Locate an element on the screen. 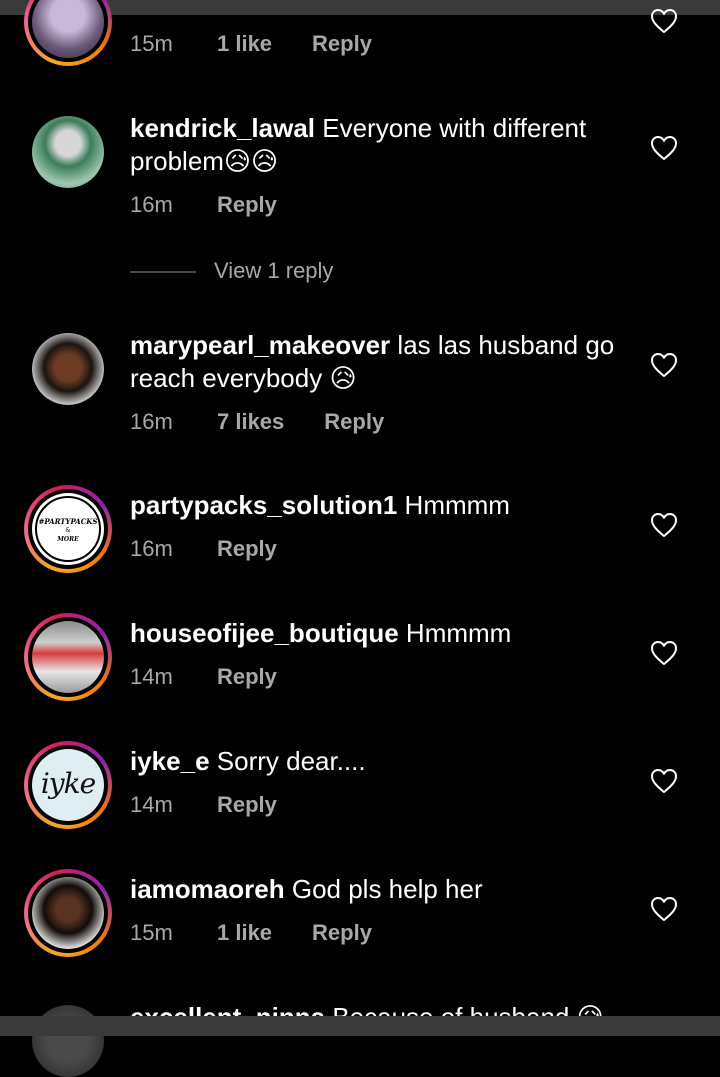 The image size is (720, 1077). comment-body: partypacks_solution1 Hmmmm is located at coordinates (375, 505).